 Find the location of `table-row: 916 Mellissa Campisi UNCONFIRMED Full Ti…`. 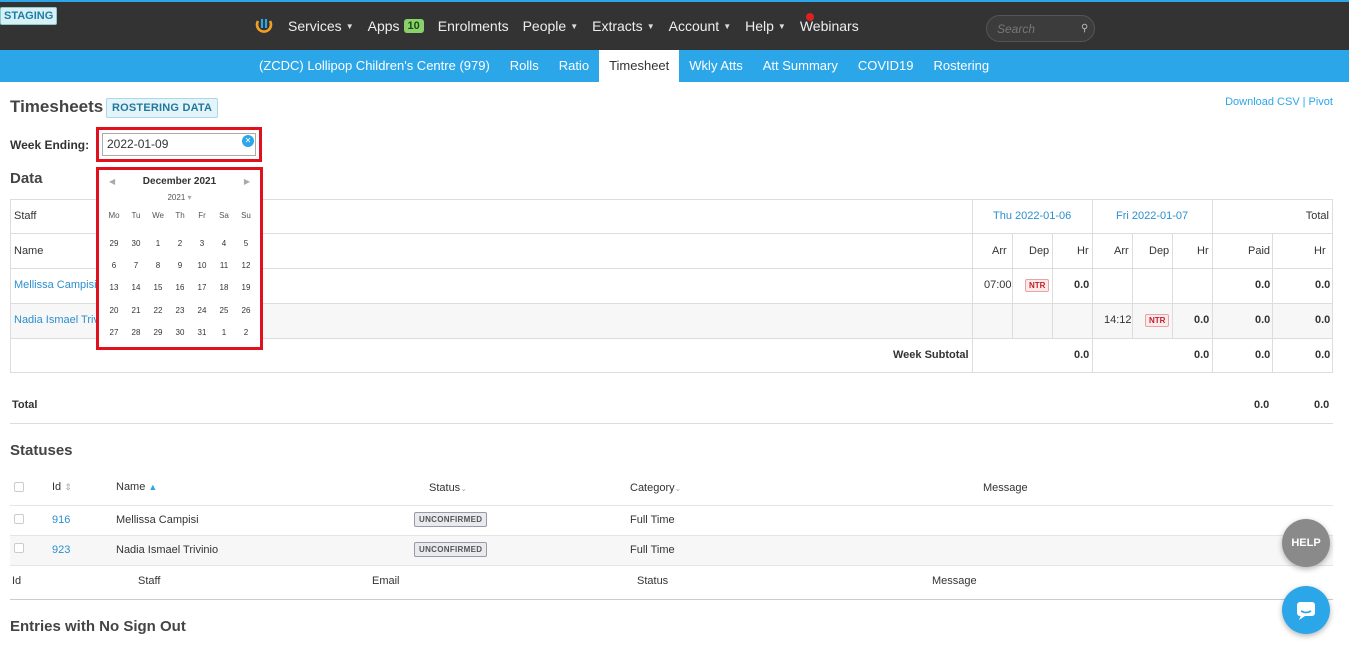

table-row: 916 Mellissa Campisi UNCONFIRMED Full Ti… is located at coordinates (671, 521).